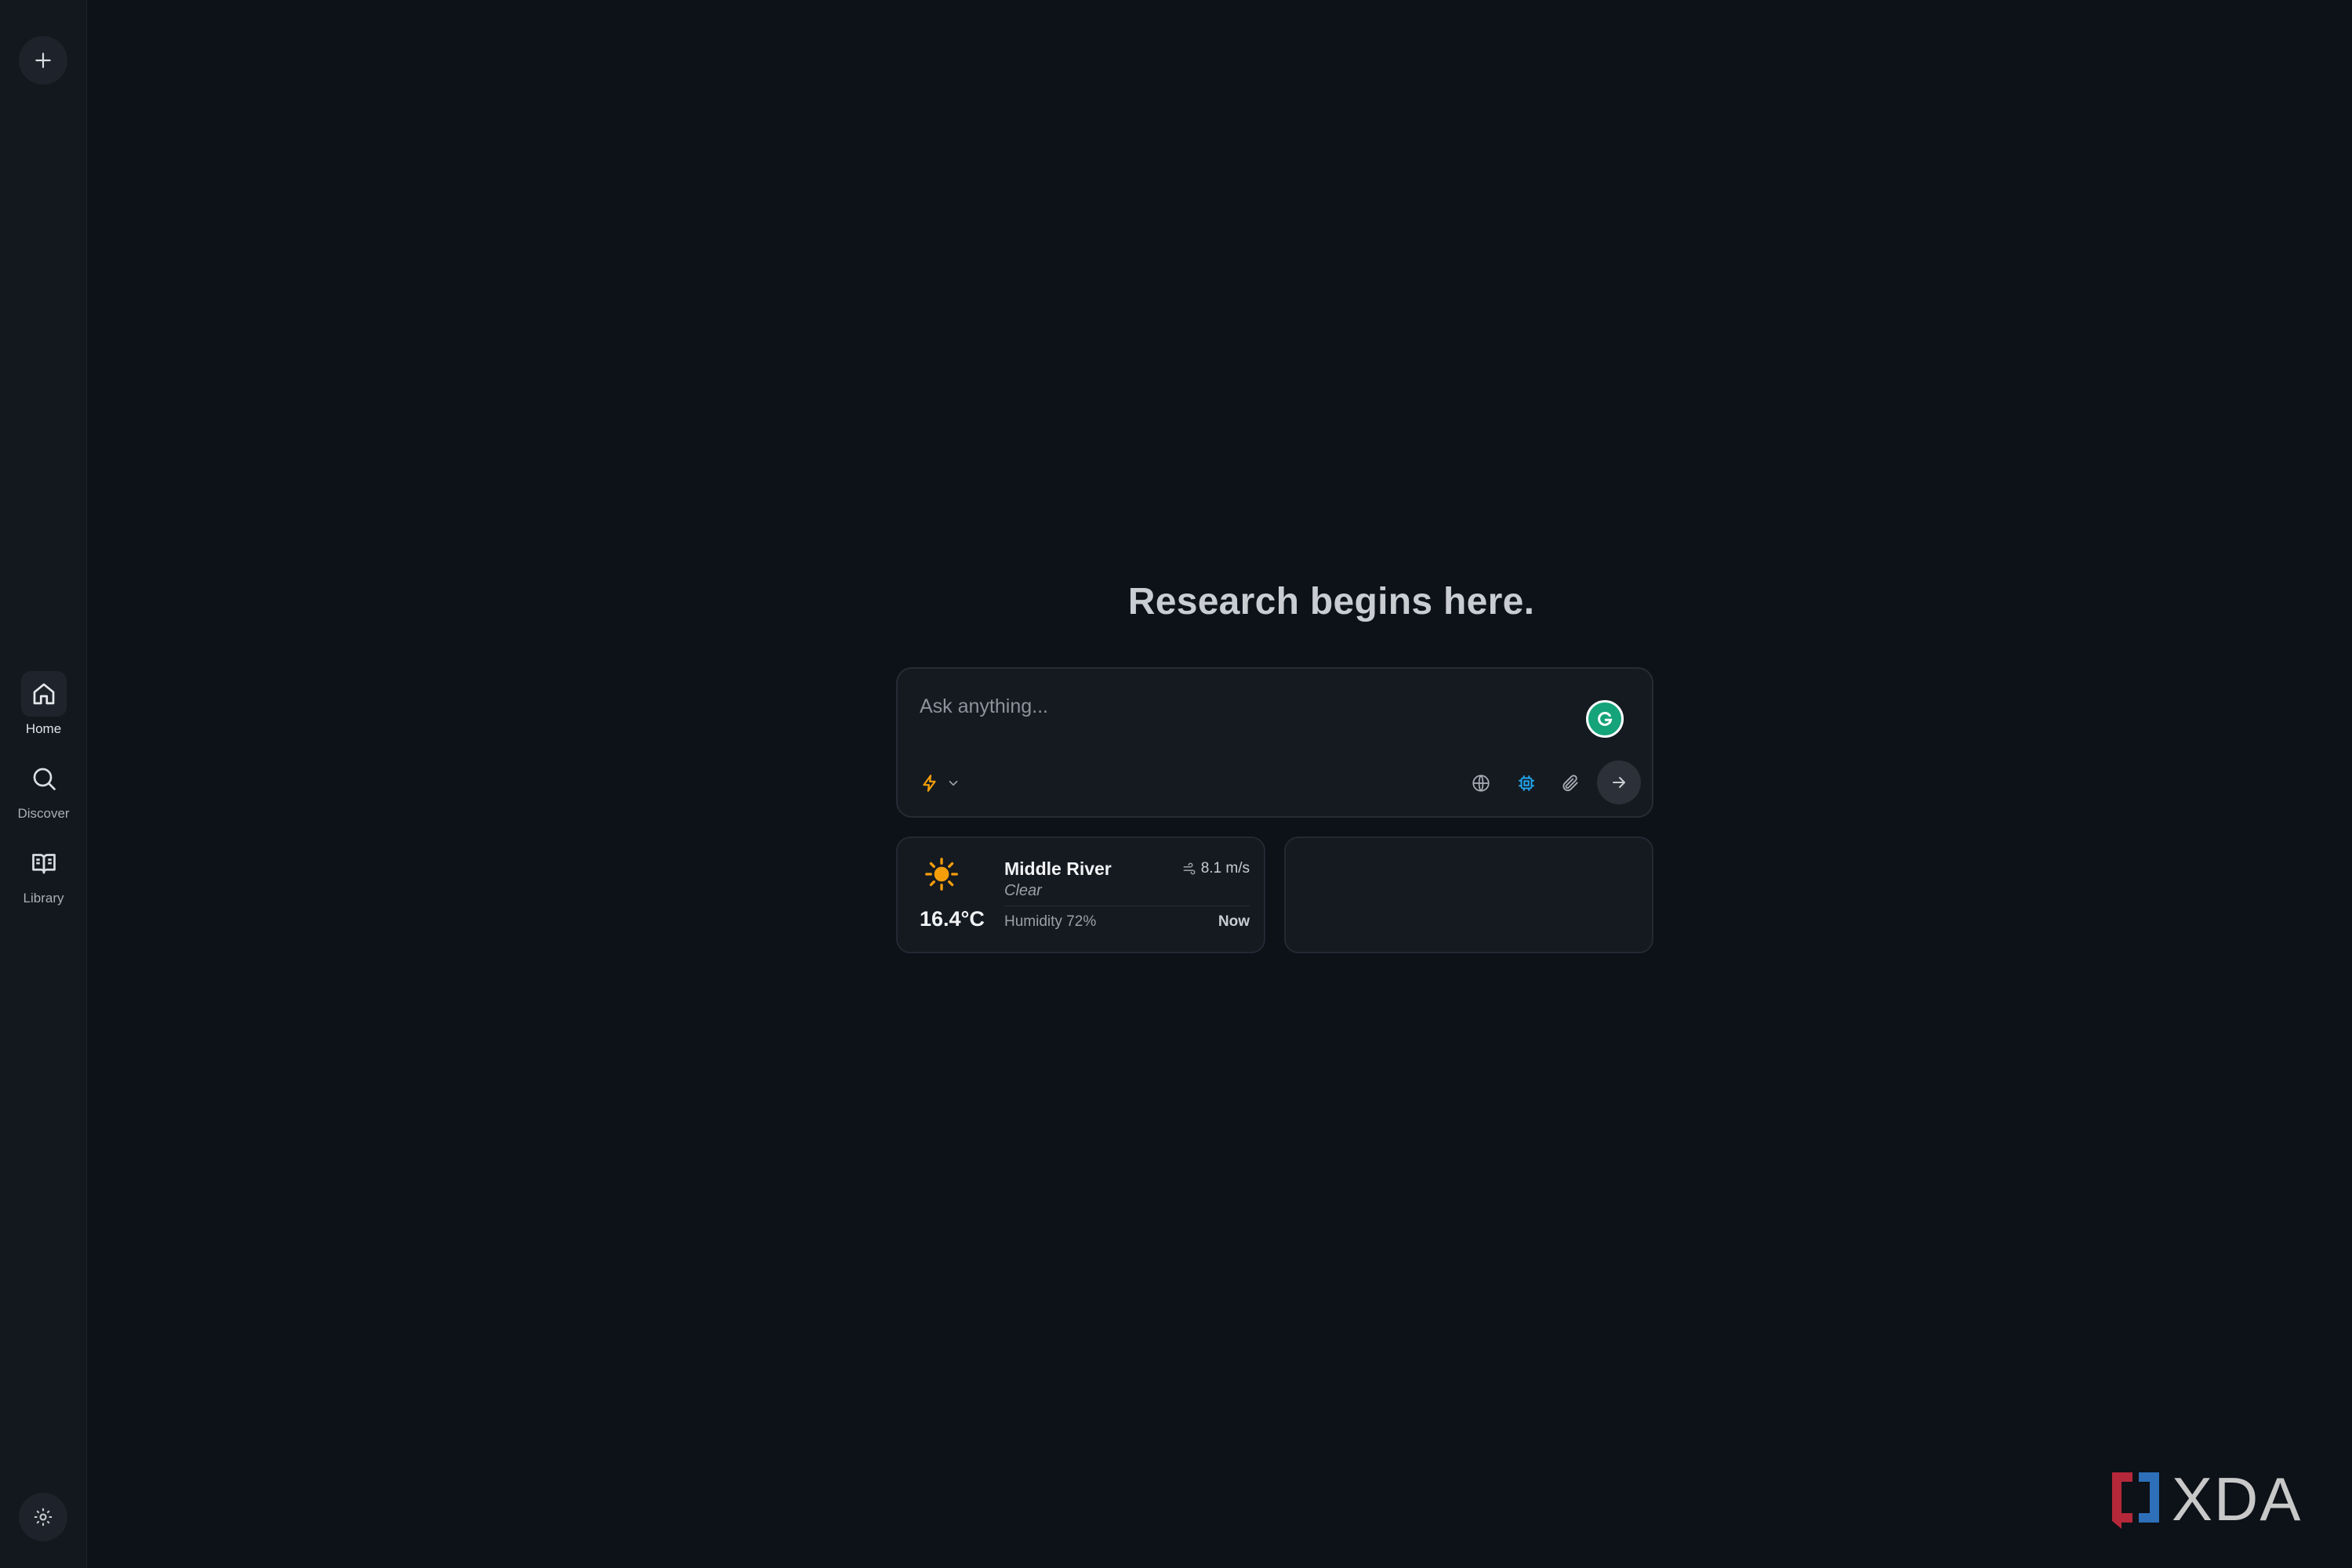  I want to click on sidebar-item-library: Library, so click(43, 873).